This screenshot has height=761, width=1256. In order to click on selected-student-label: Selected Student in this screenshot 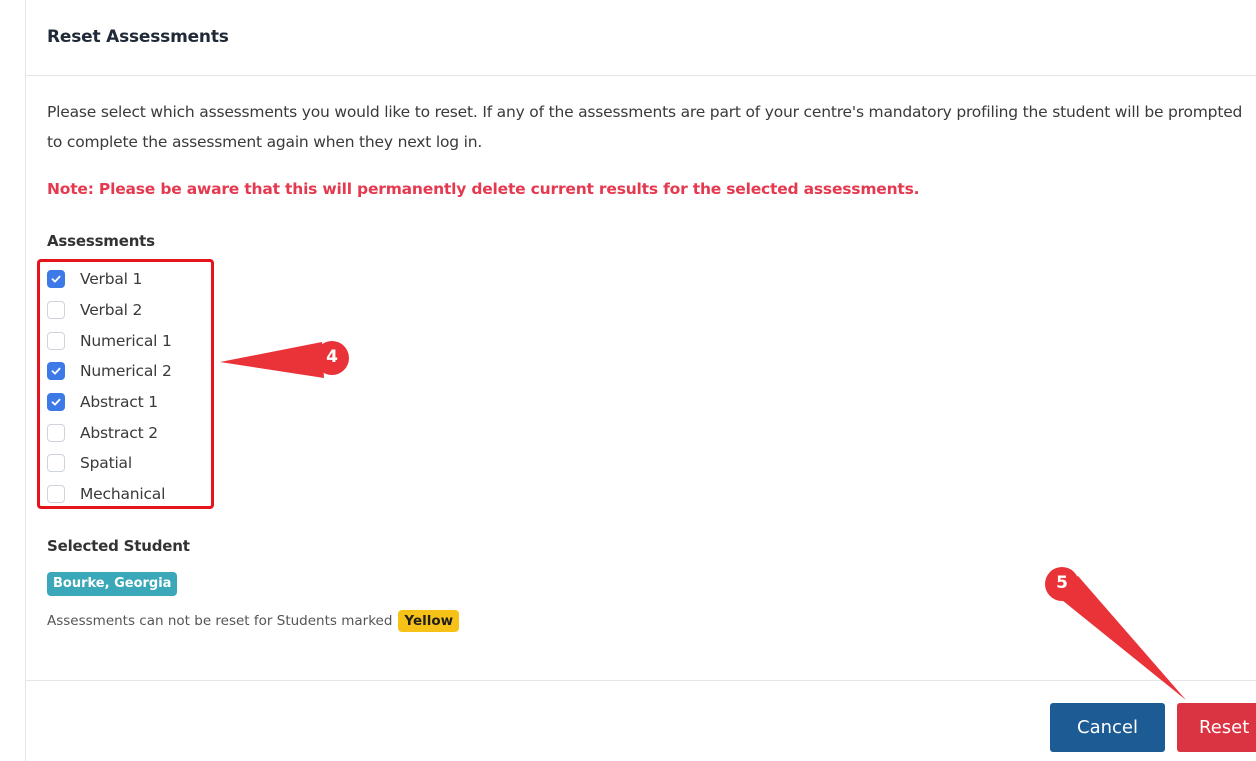, I will do `click(118, 546)`.